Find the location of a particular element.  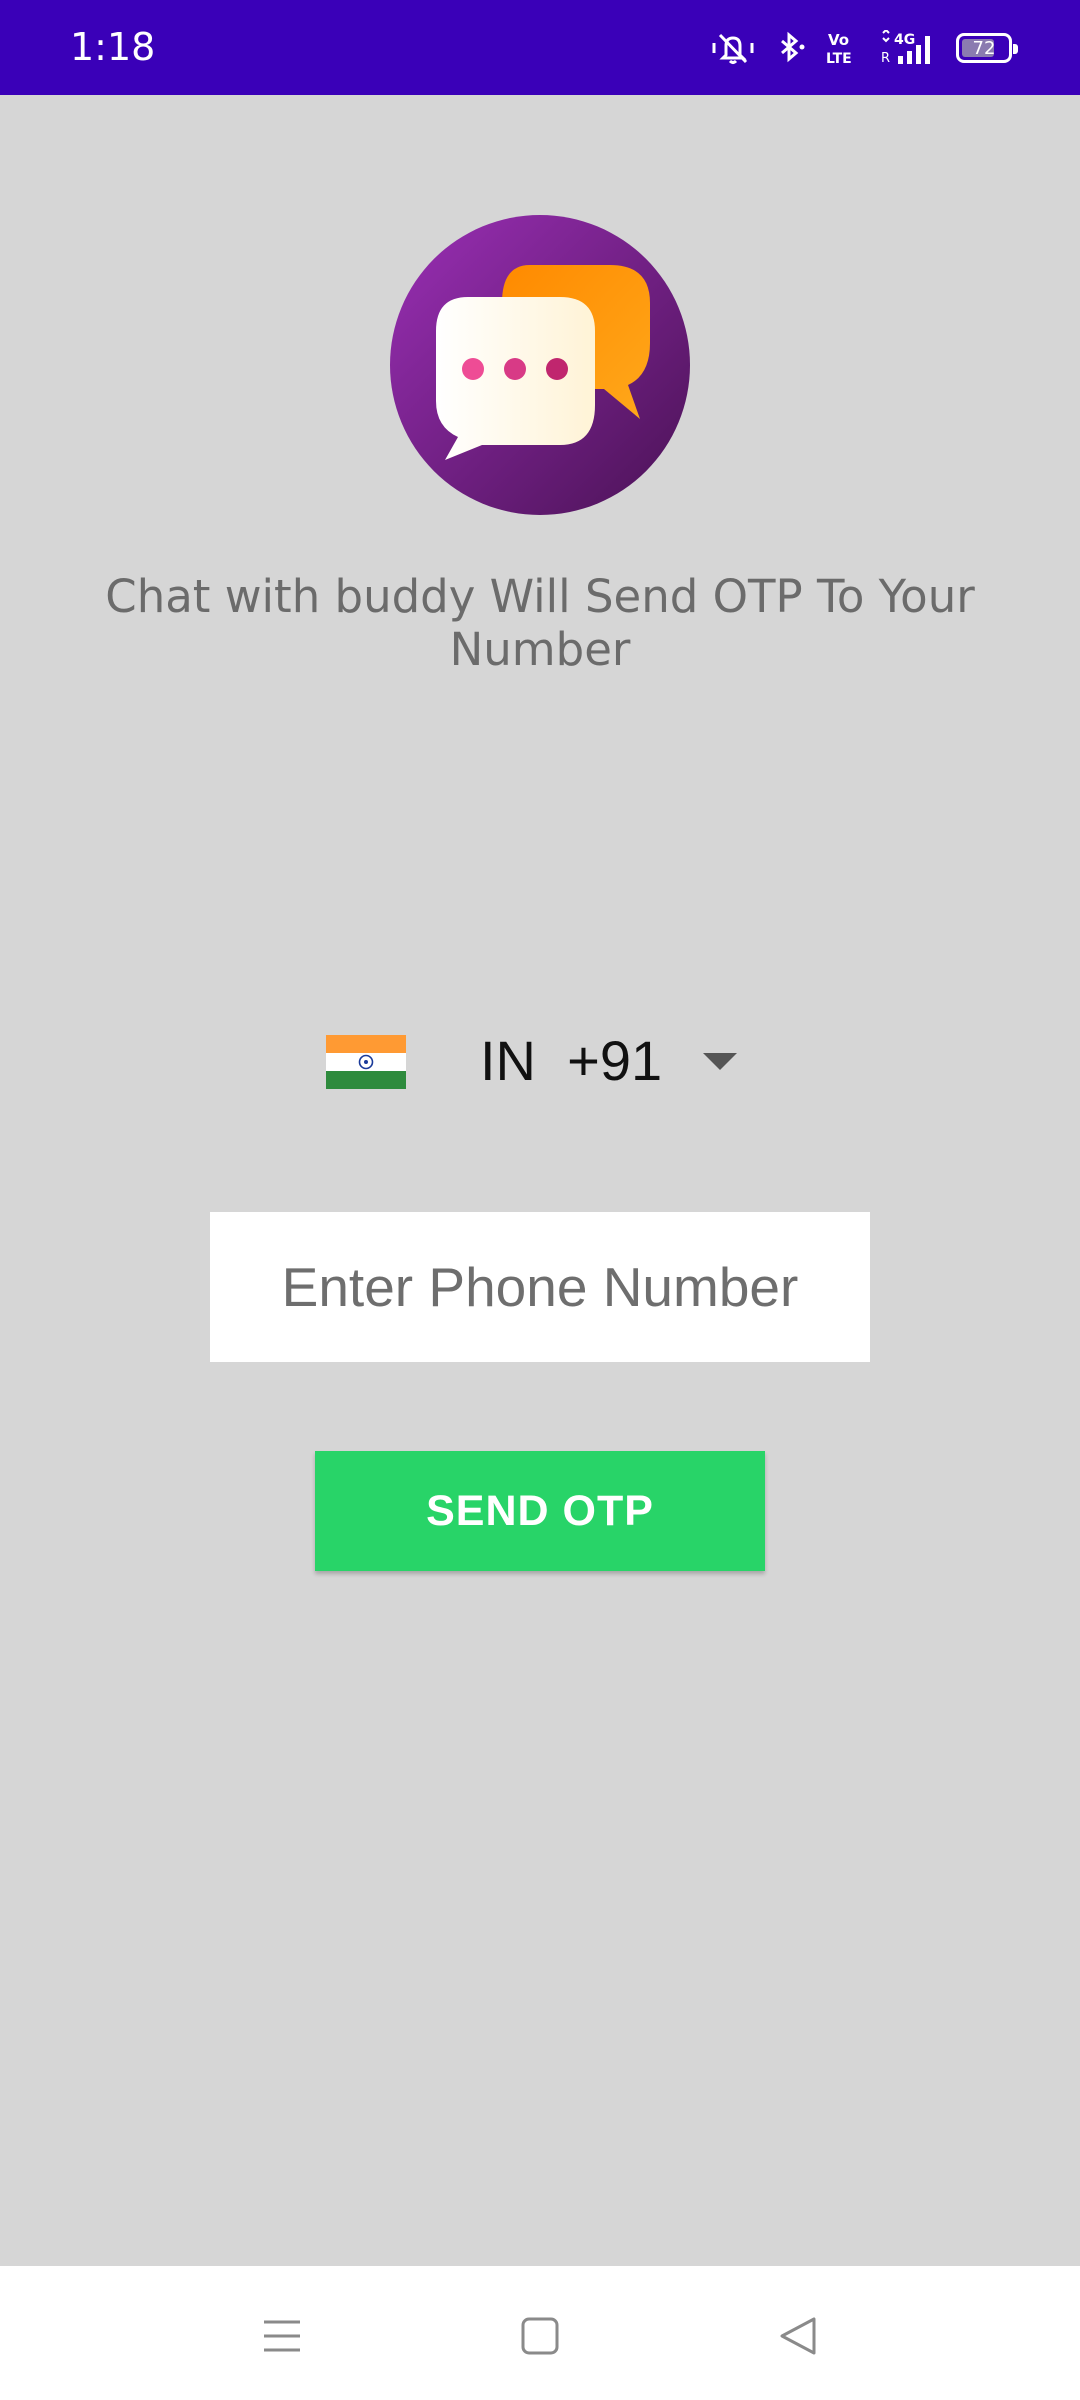

back-icon is located at coordinates (798, 2336).